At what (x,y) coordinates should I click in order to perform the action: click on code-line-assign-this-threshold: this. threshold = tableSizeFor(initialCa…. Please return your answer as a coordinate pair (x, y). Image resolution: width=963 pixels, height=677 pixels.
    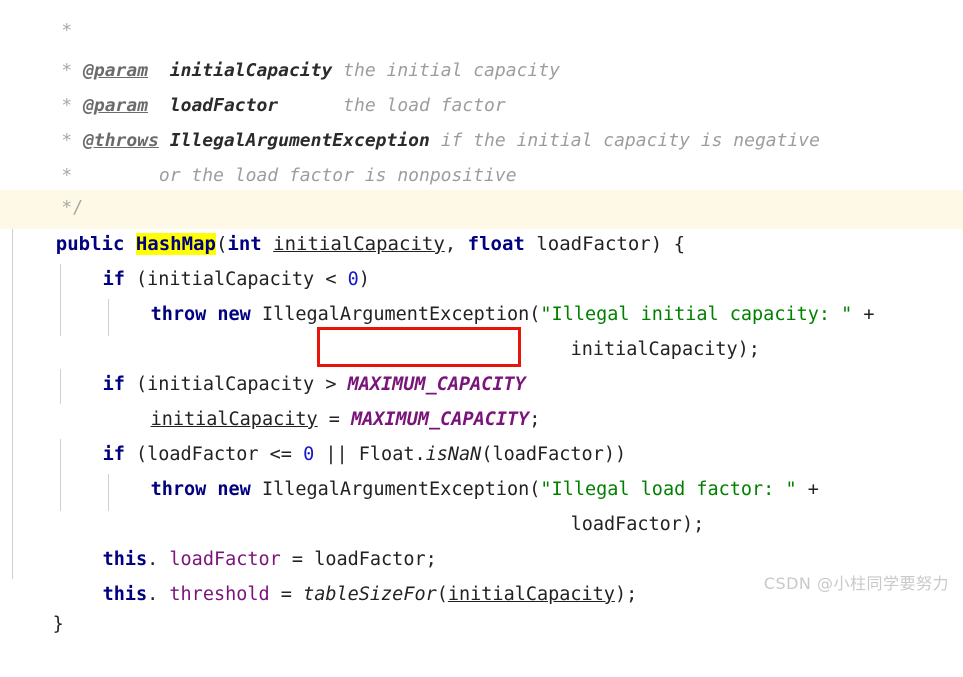
    Looking at the image, I should click on (348, 573).